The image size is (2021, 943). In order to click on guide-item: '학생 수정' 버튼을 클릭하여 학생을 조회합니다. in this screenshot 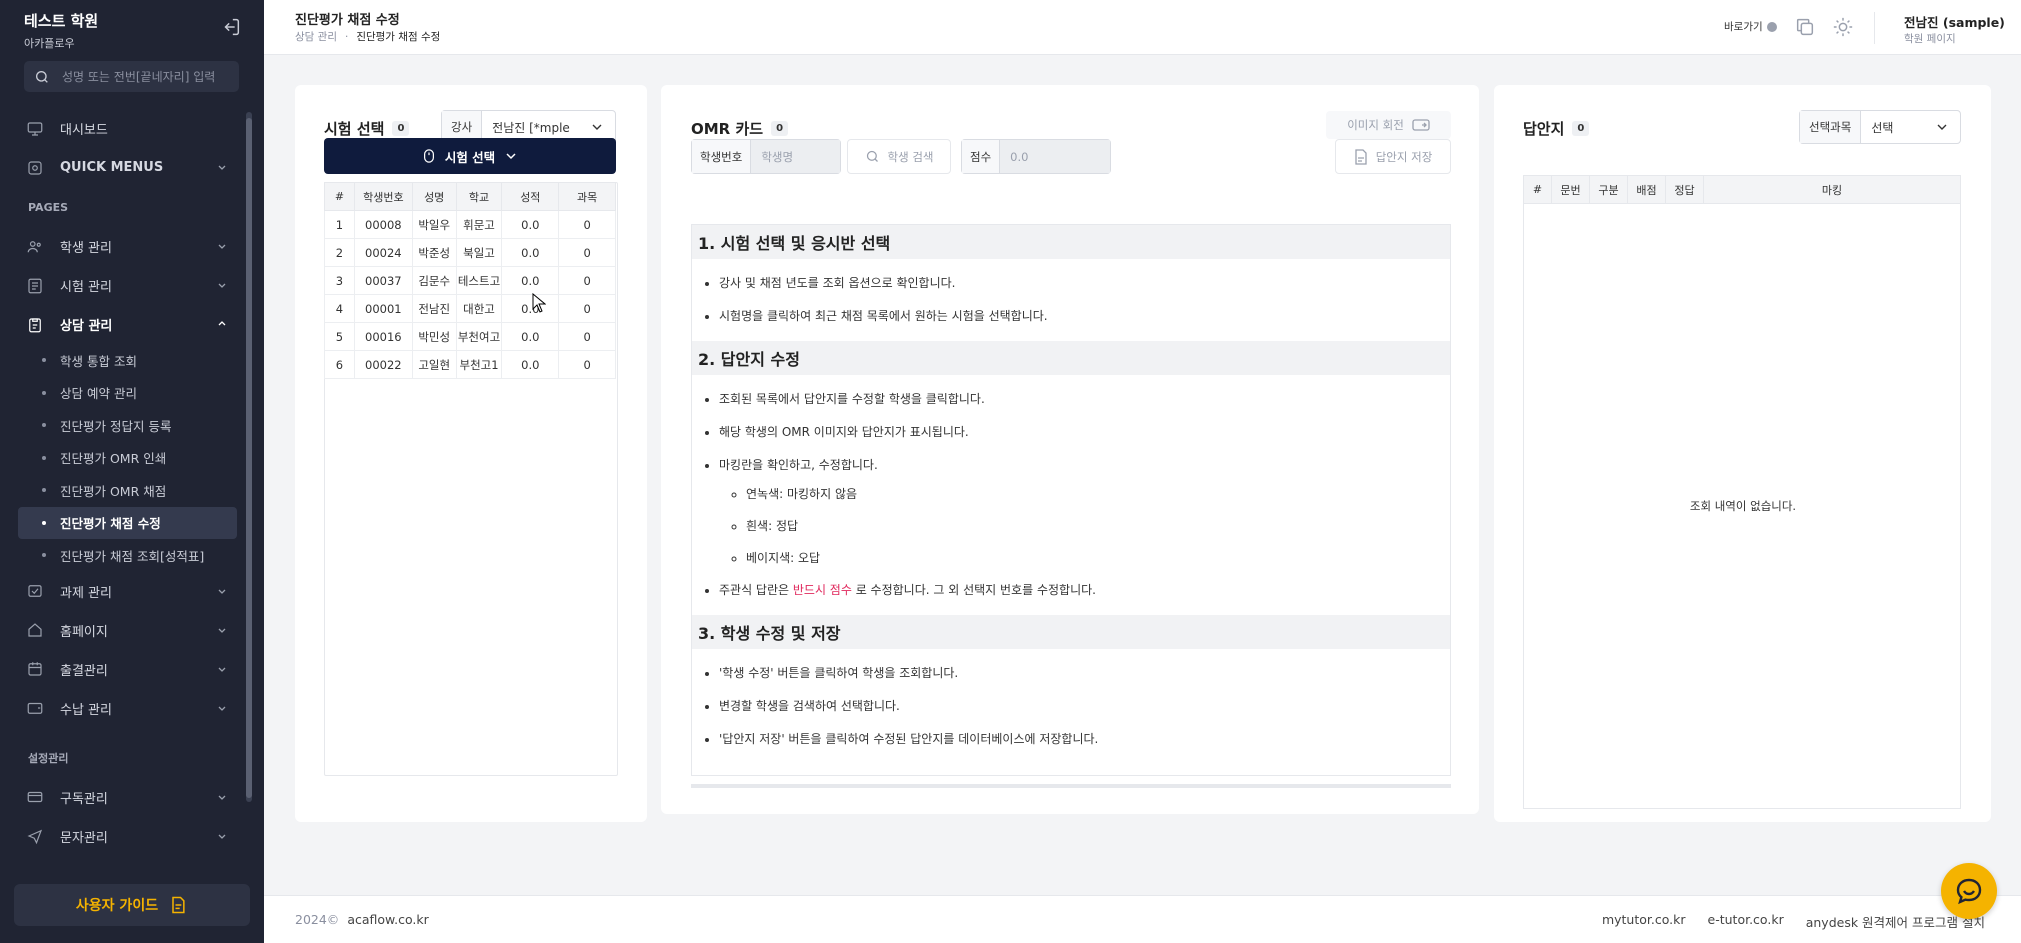, I will do `click(1084, 673)`.